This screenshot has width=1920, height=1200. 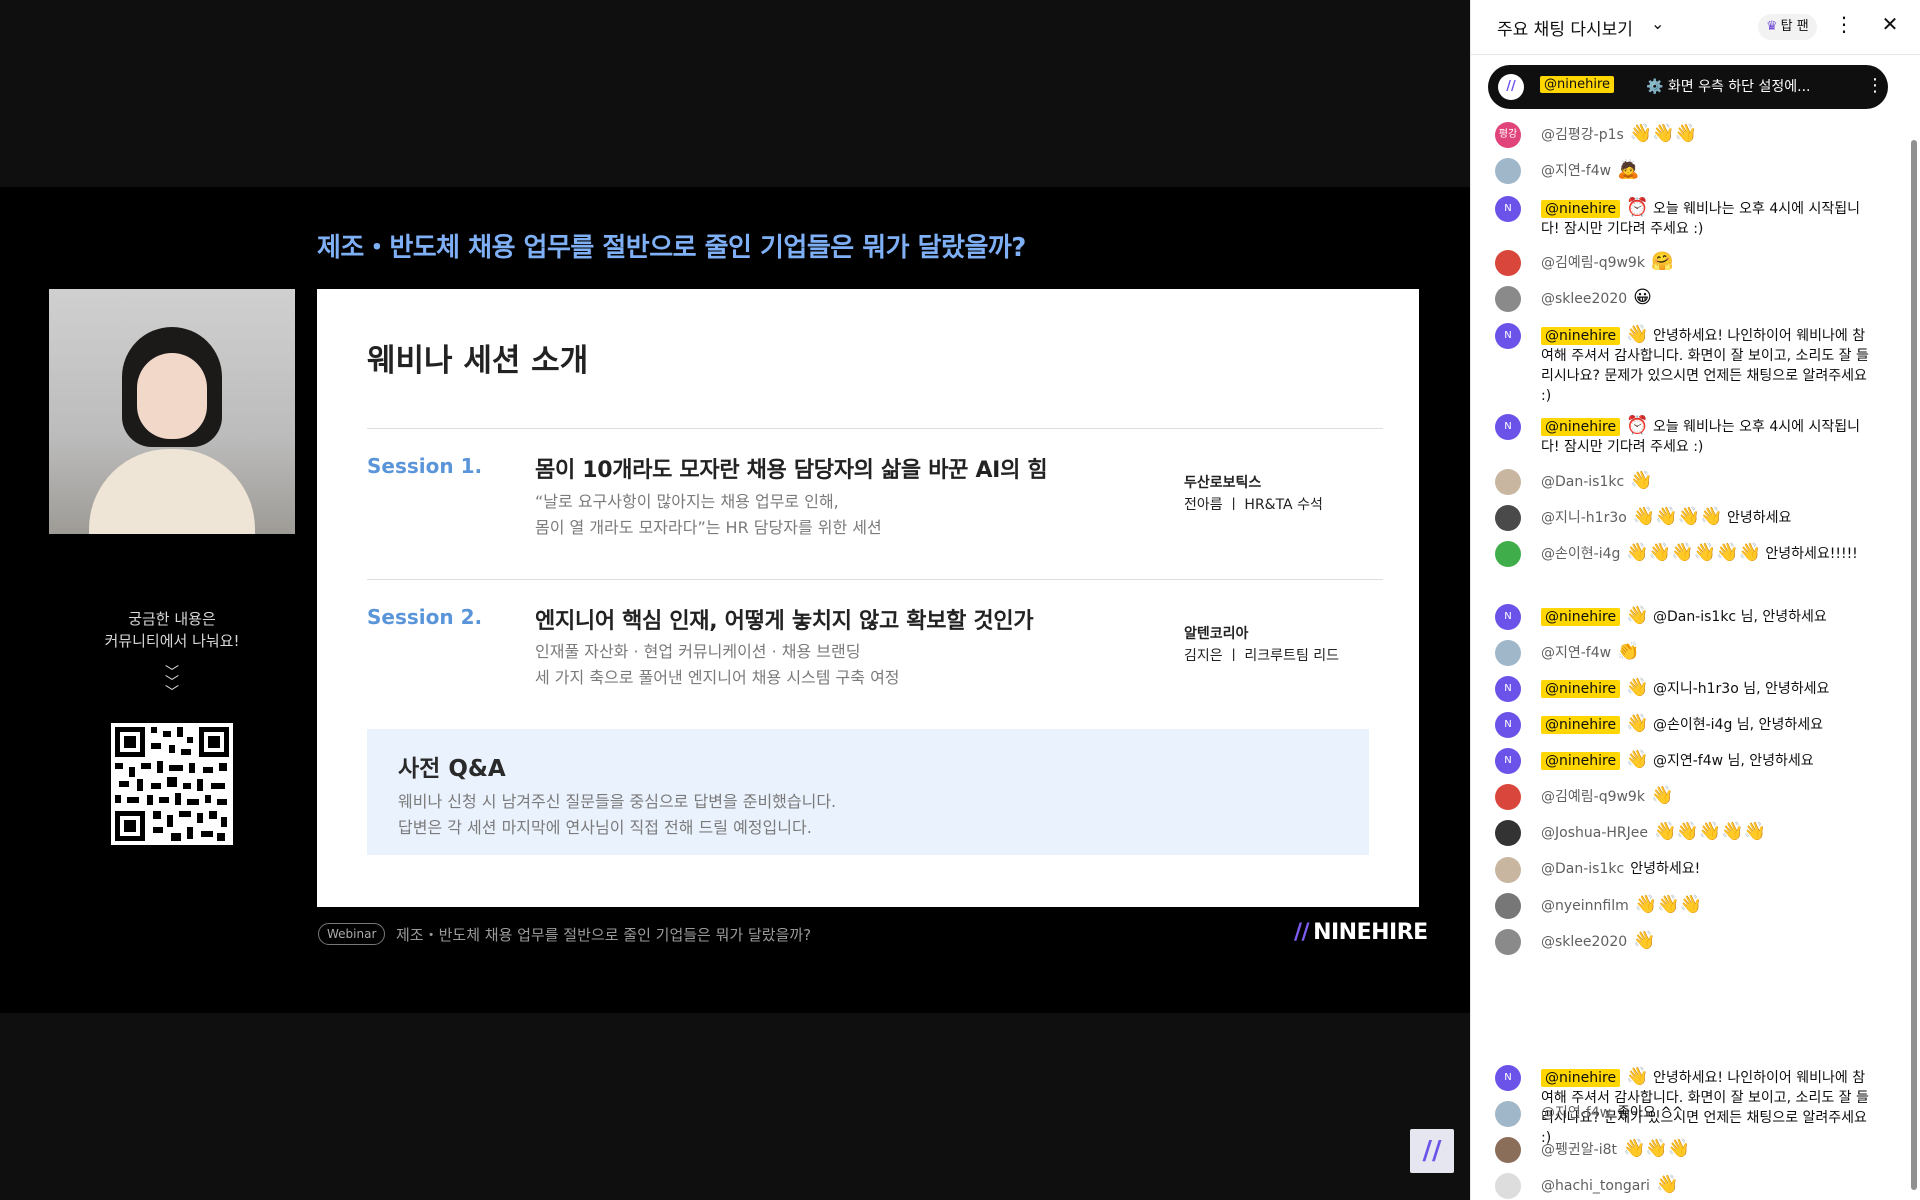 I want to click on chevron-down-icon: ⌄, so click(x=1657, y=23).